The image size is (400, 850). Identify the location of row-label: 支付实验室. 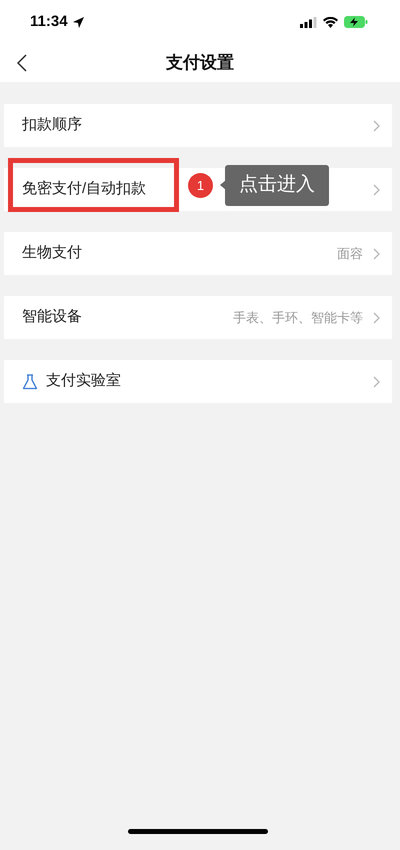
(83, 381).